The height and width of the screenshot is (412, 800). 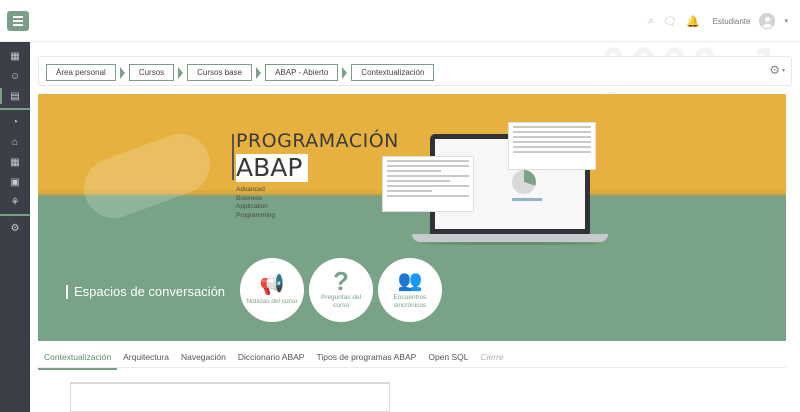 I want to click on course-questions-label: Preguntas del curso, so click(x=341, y=301).